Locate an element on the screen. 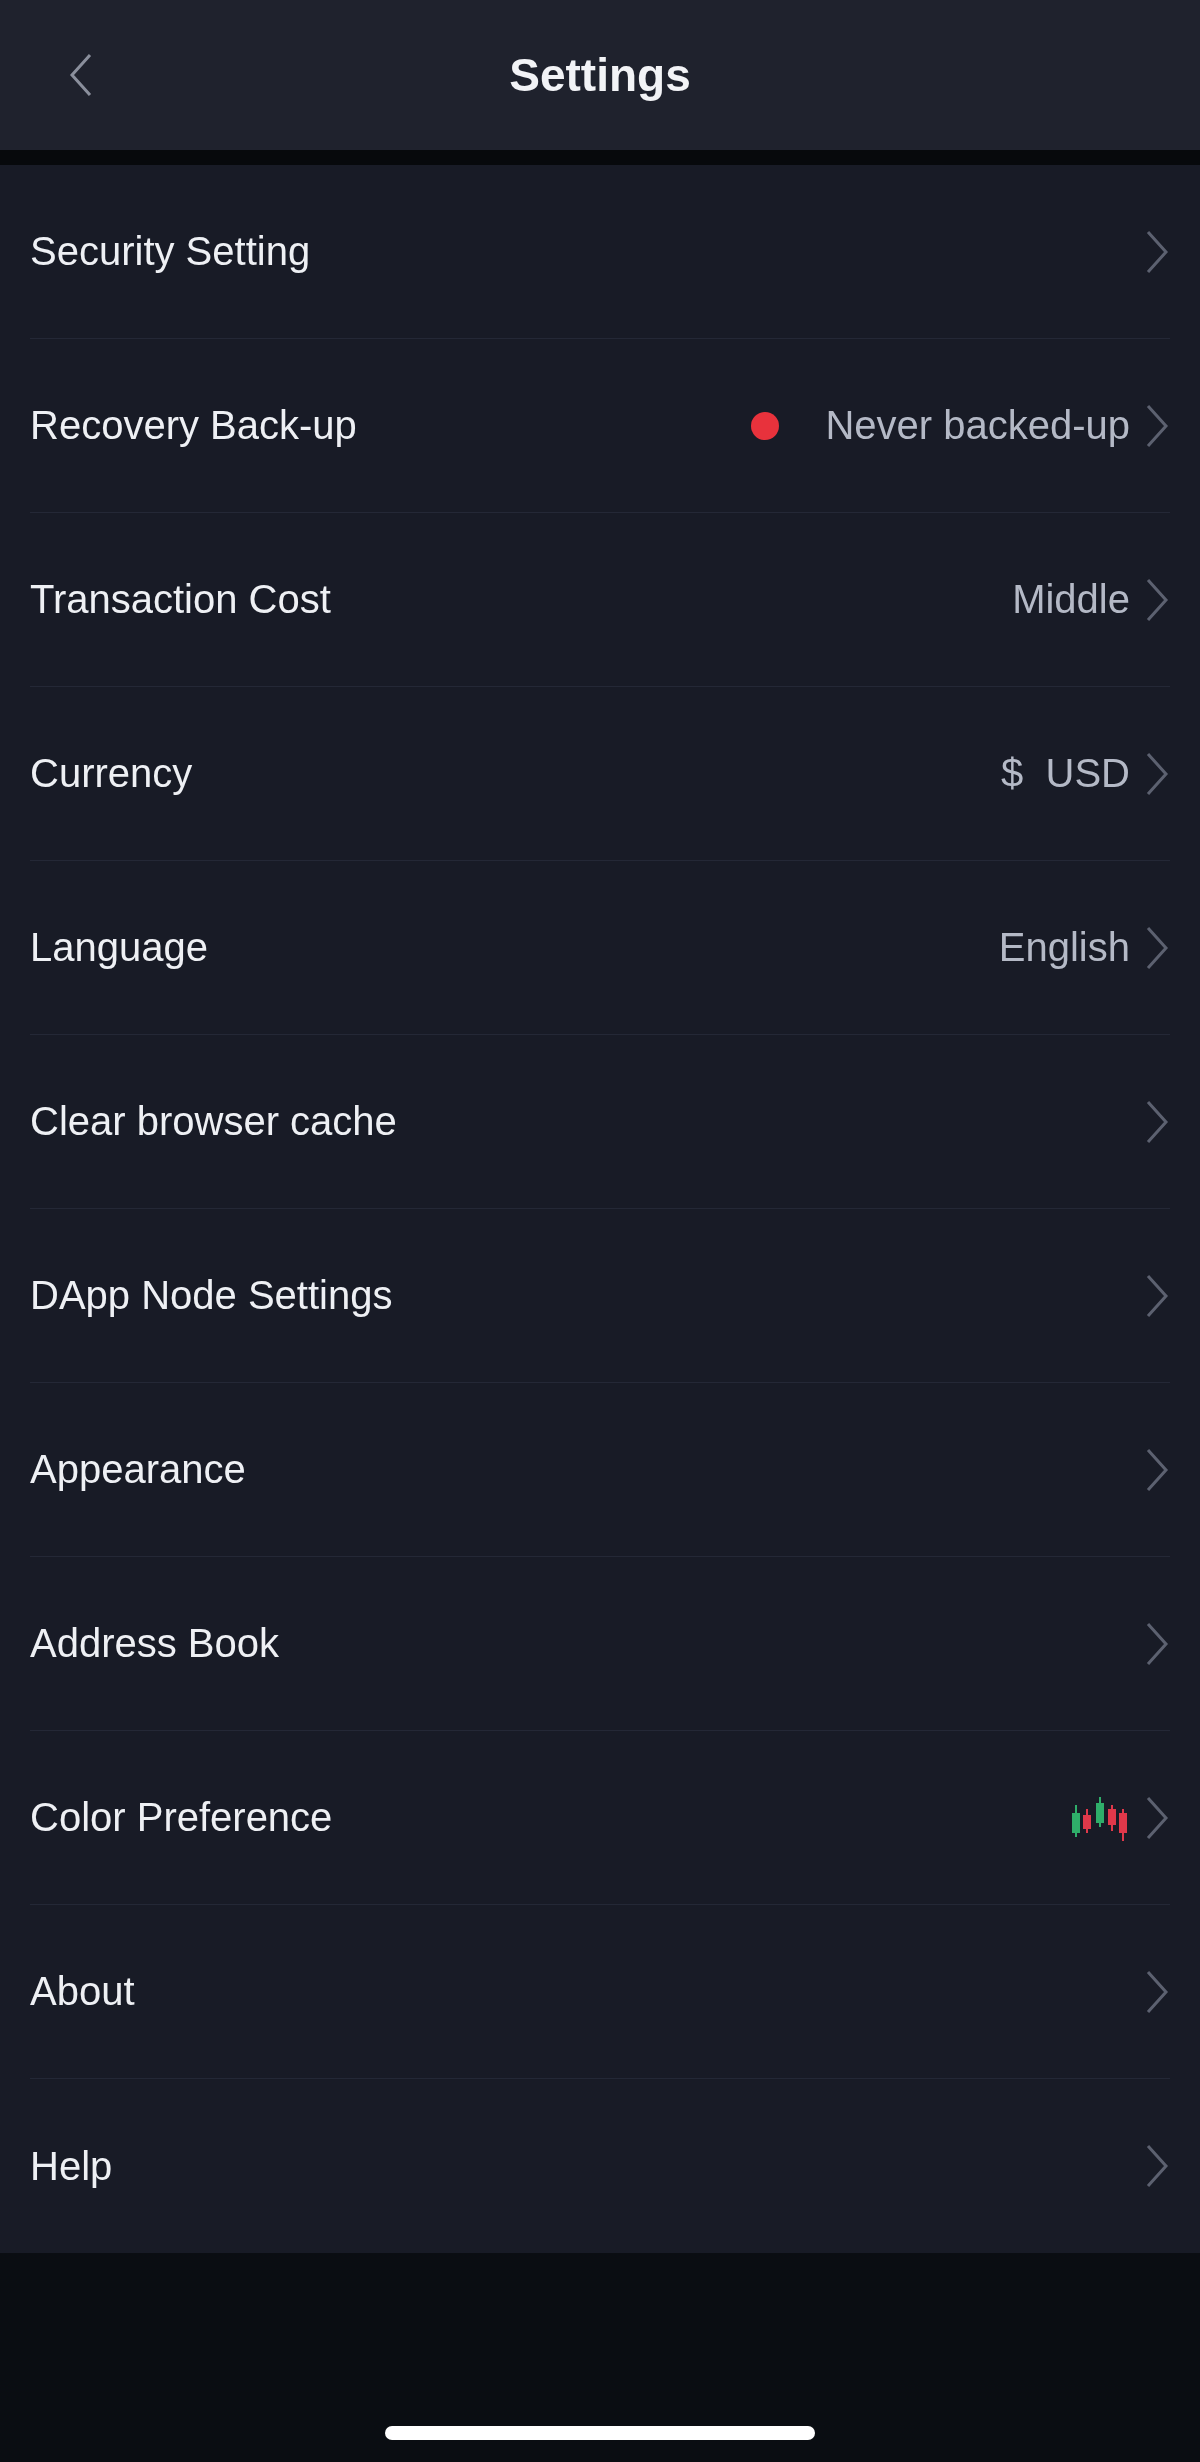 The image size is (1200, 2462). settings-item: Color Preference is located at coordinates (543, 1817).